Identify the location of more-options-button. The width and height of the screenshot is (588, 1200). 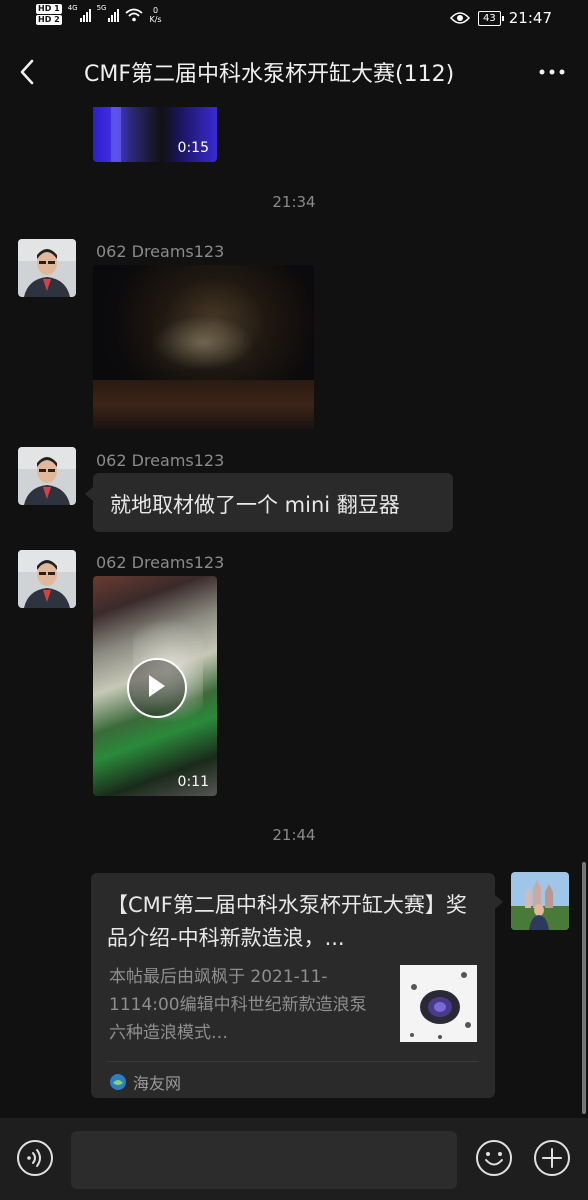
(552, 72).